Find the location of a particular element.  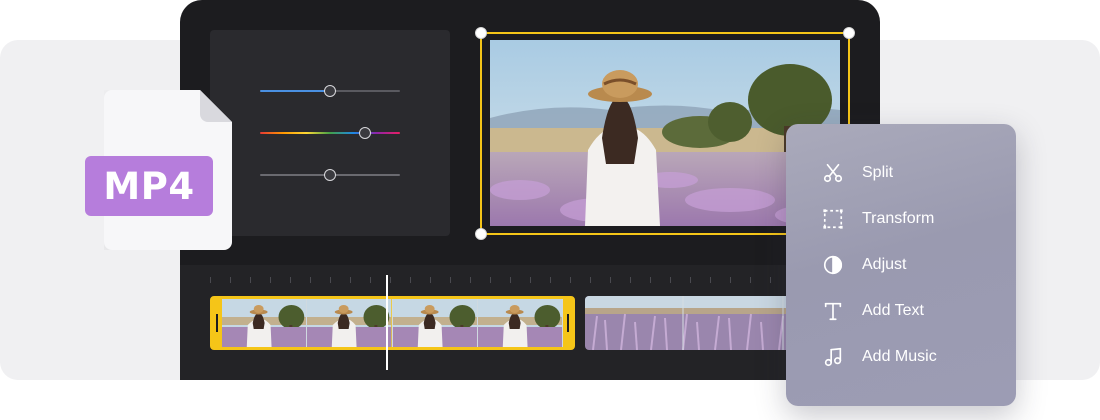

adjustment-panel is located at coordinates (330, 133).